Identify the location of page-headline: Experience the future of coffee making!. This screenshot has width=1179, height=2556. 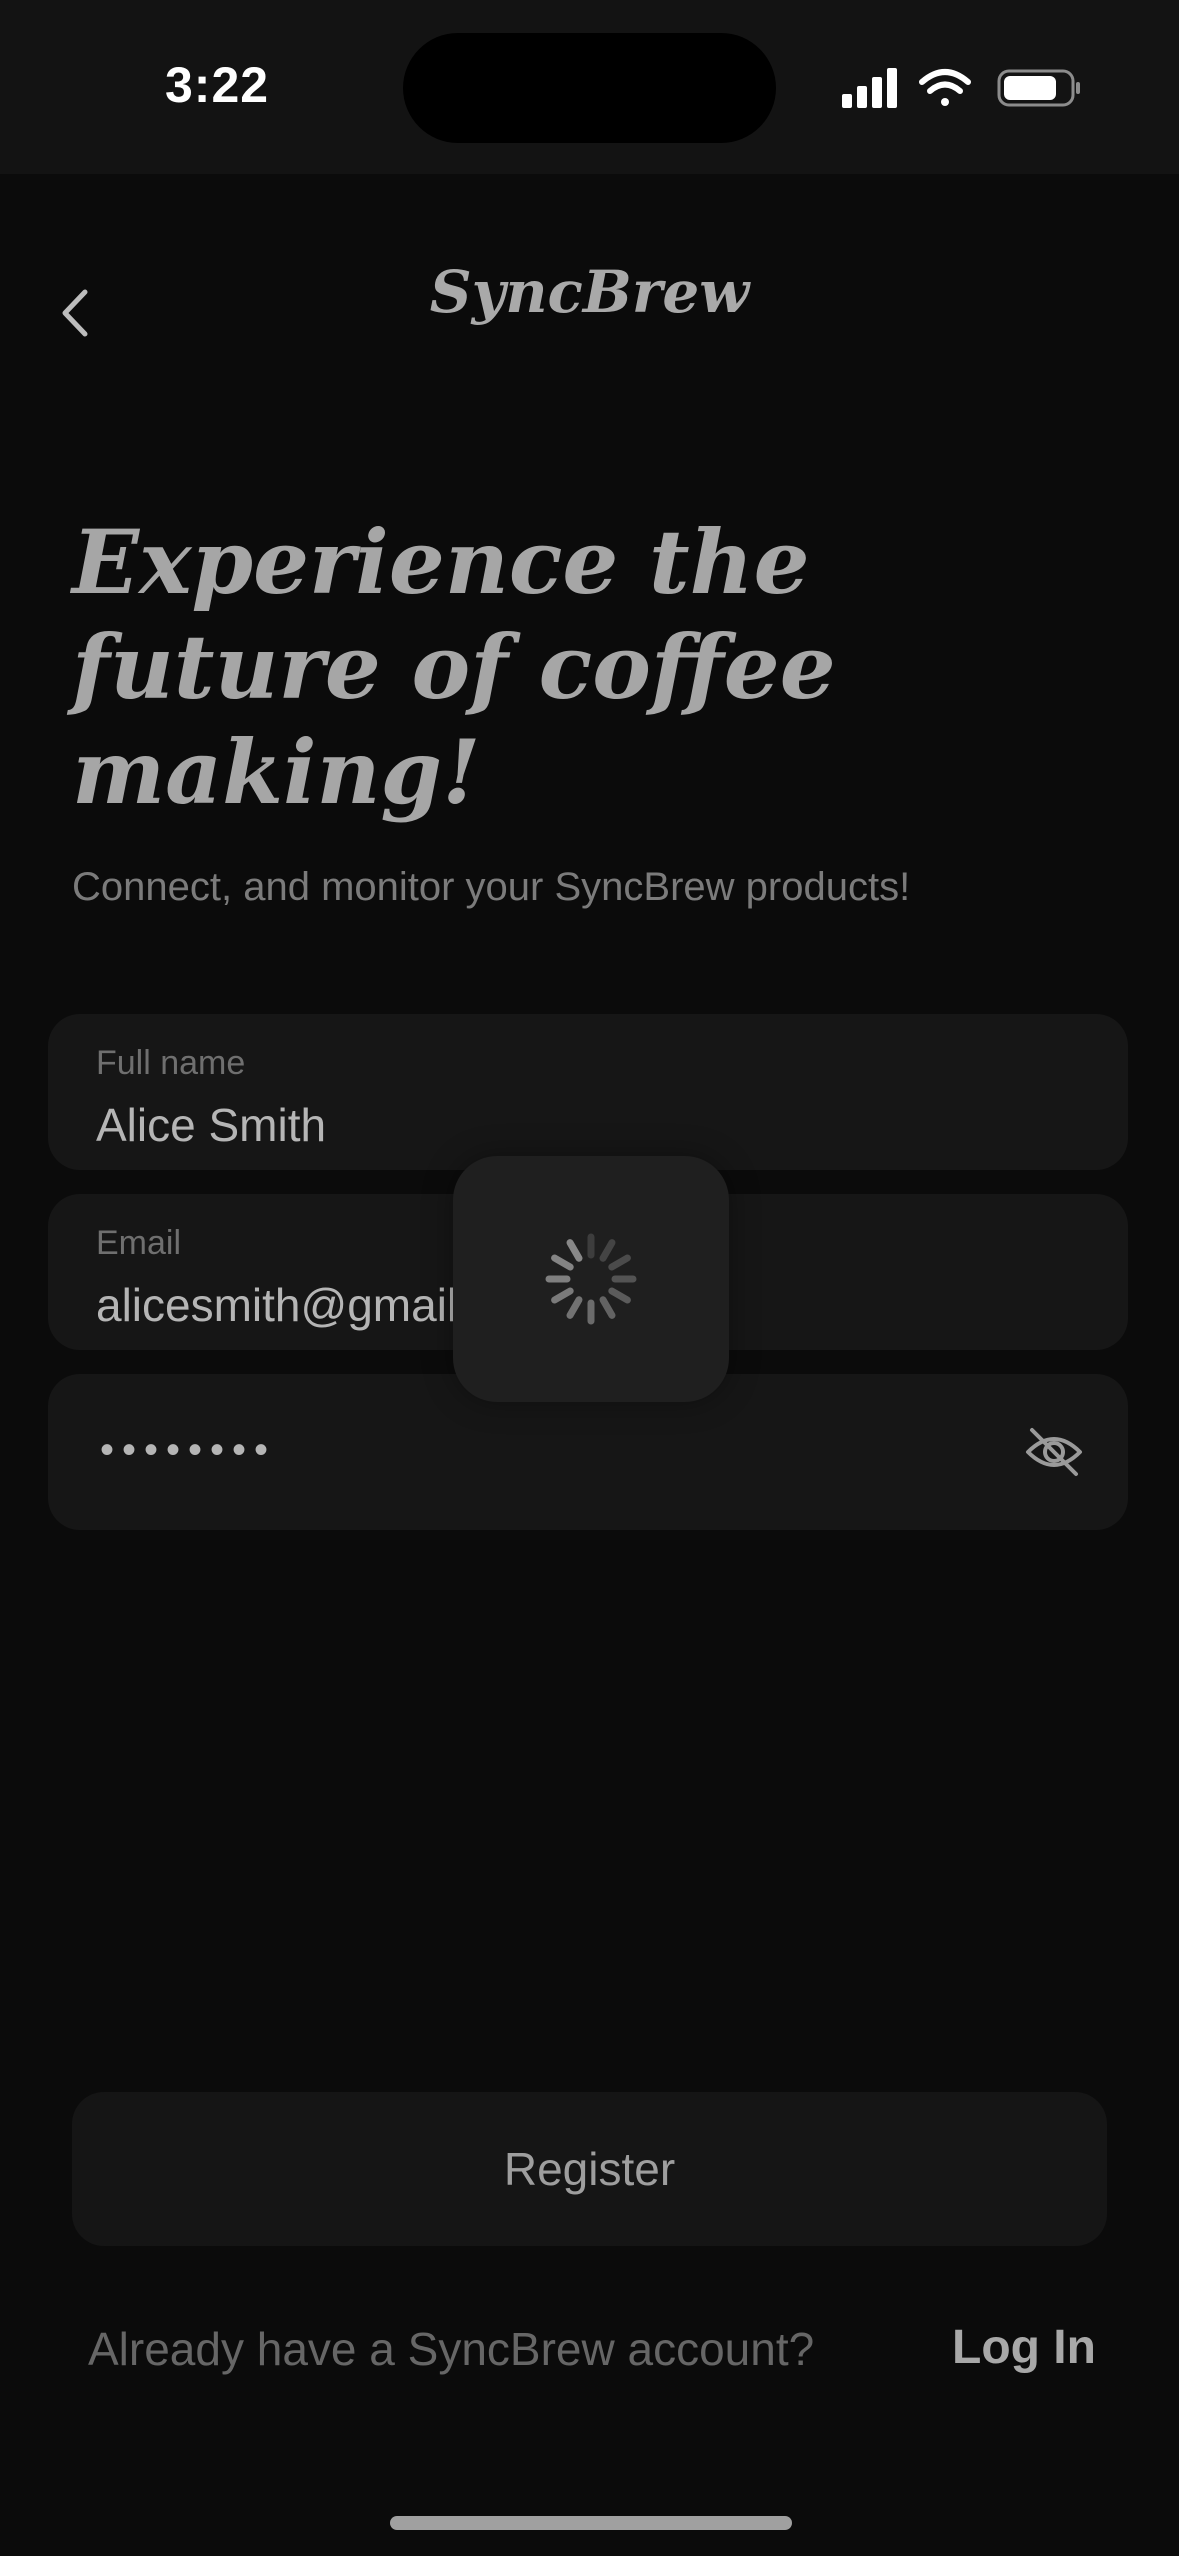
(454, 667).